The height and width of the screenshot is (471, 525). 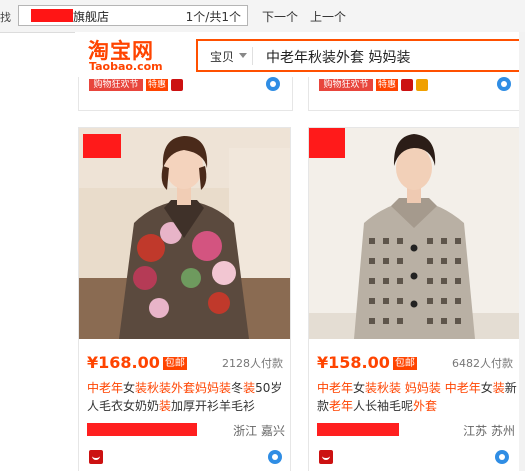 I want to click on sales-count: 2128人付款, so click(x=252, y=363).